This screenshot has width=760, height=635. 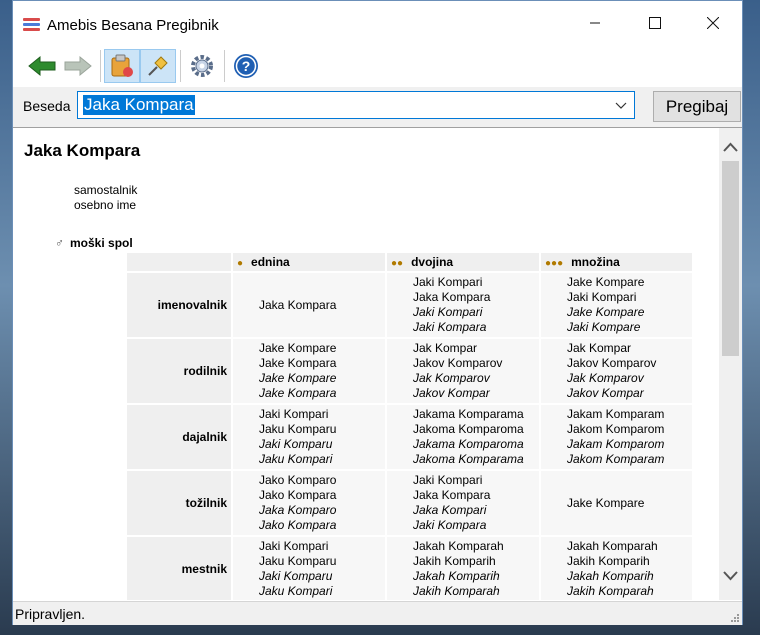 I want to click on vertical-scrollbar, so click(x=730, y=364).